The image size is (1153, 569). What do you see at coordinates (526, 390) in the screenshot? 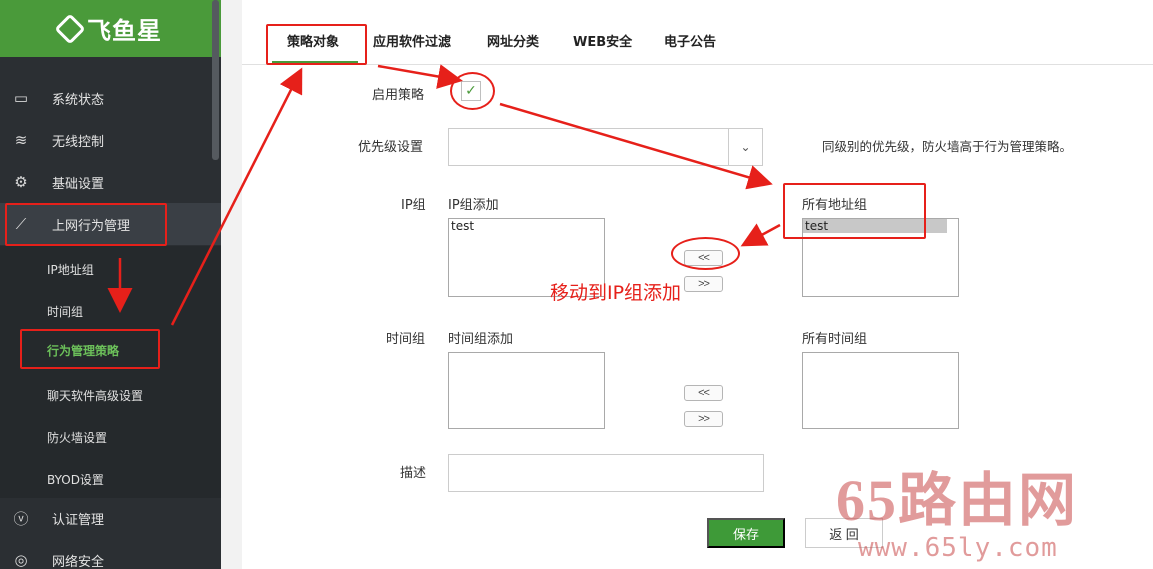
I see `time-group-add-list` at bounding box center [526, 390].